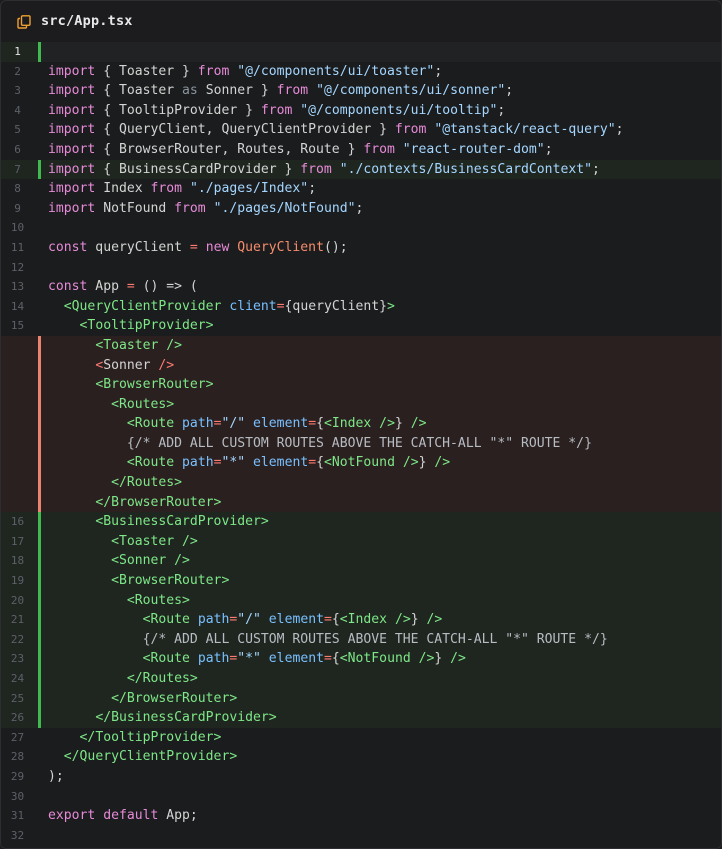 The width and height of the screenshot is (722, 849). What do you see at coordinates (56, 777) in the screenshot?
I see `code-text: );` at bounding box center [56, 777].